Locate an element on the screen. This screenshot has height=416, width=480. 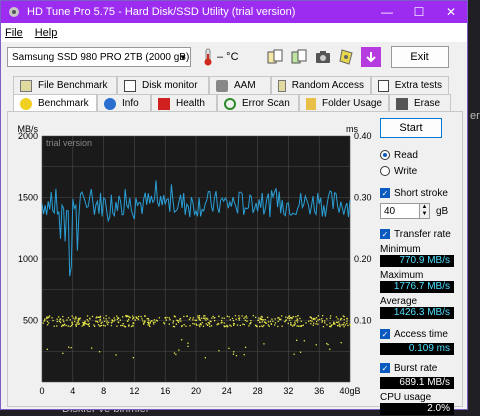
read-radio: Read is located at coordinates (420, 155).